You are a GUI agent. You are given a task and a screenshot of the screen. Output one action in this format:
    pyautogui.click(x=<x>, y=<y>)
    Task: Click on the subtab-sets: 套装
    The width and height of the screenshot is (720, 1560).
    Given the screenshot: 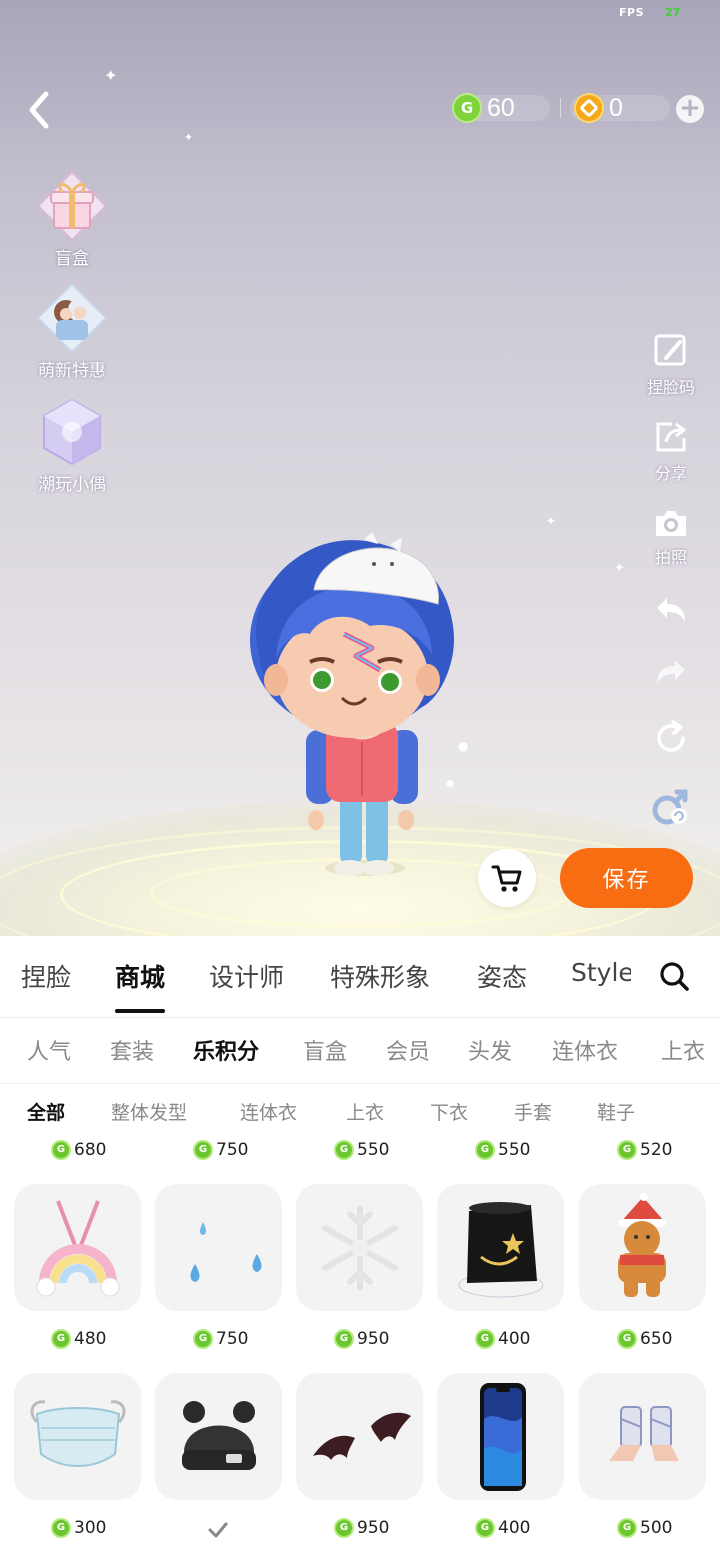 What is the action you would take?
    pyautogui.click(x=132, y=1050)
    